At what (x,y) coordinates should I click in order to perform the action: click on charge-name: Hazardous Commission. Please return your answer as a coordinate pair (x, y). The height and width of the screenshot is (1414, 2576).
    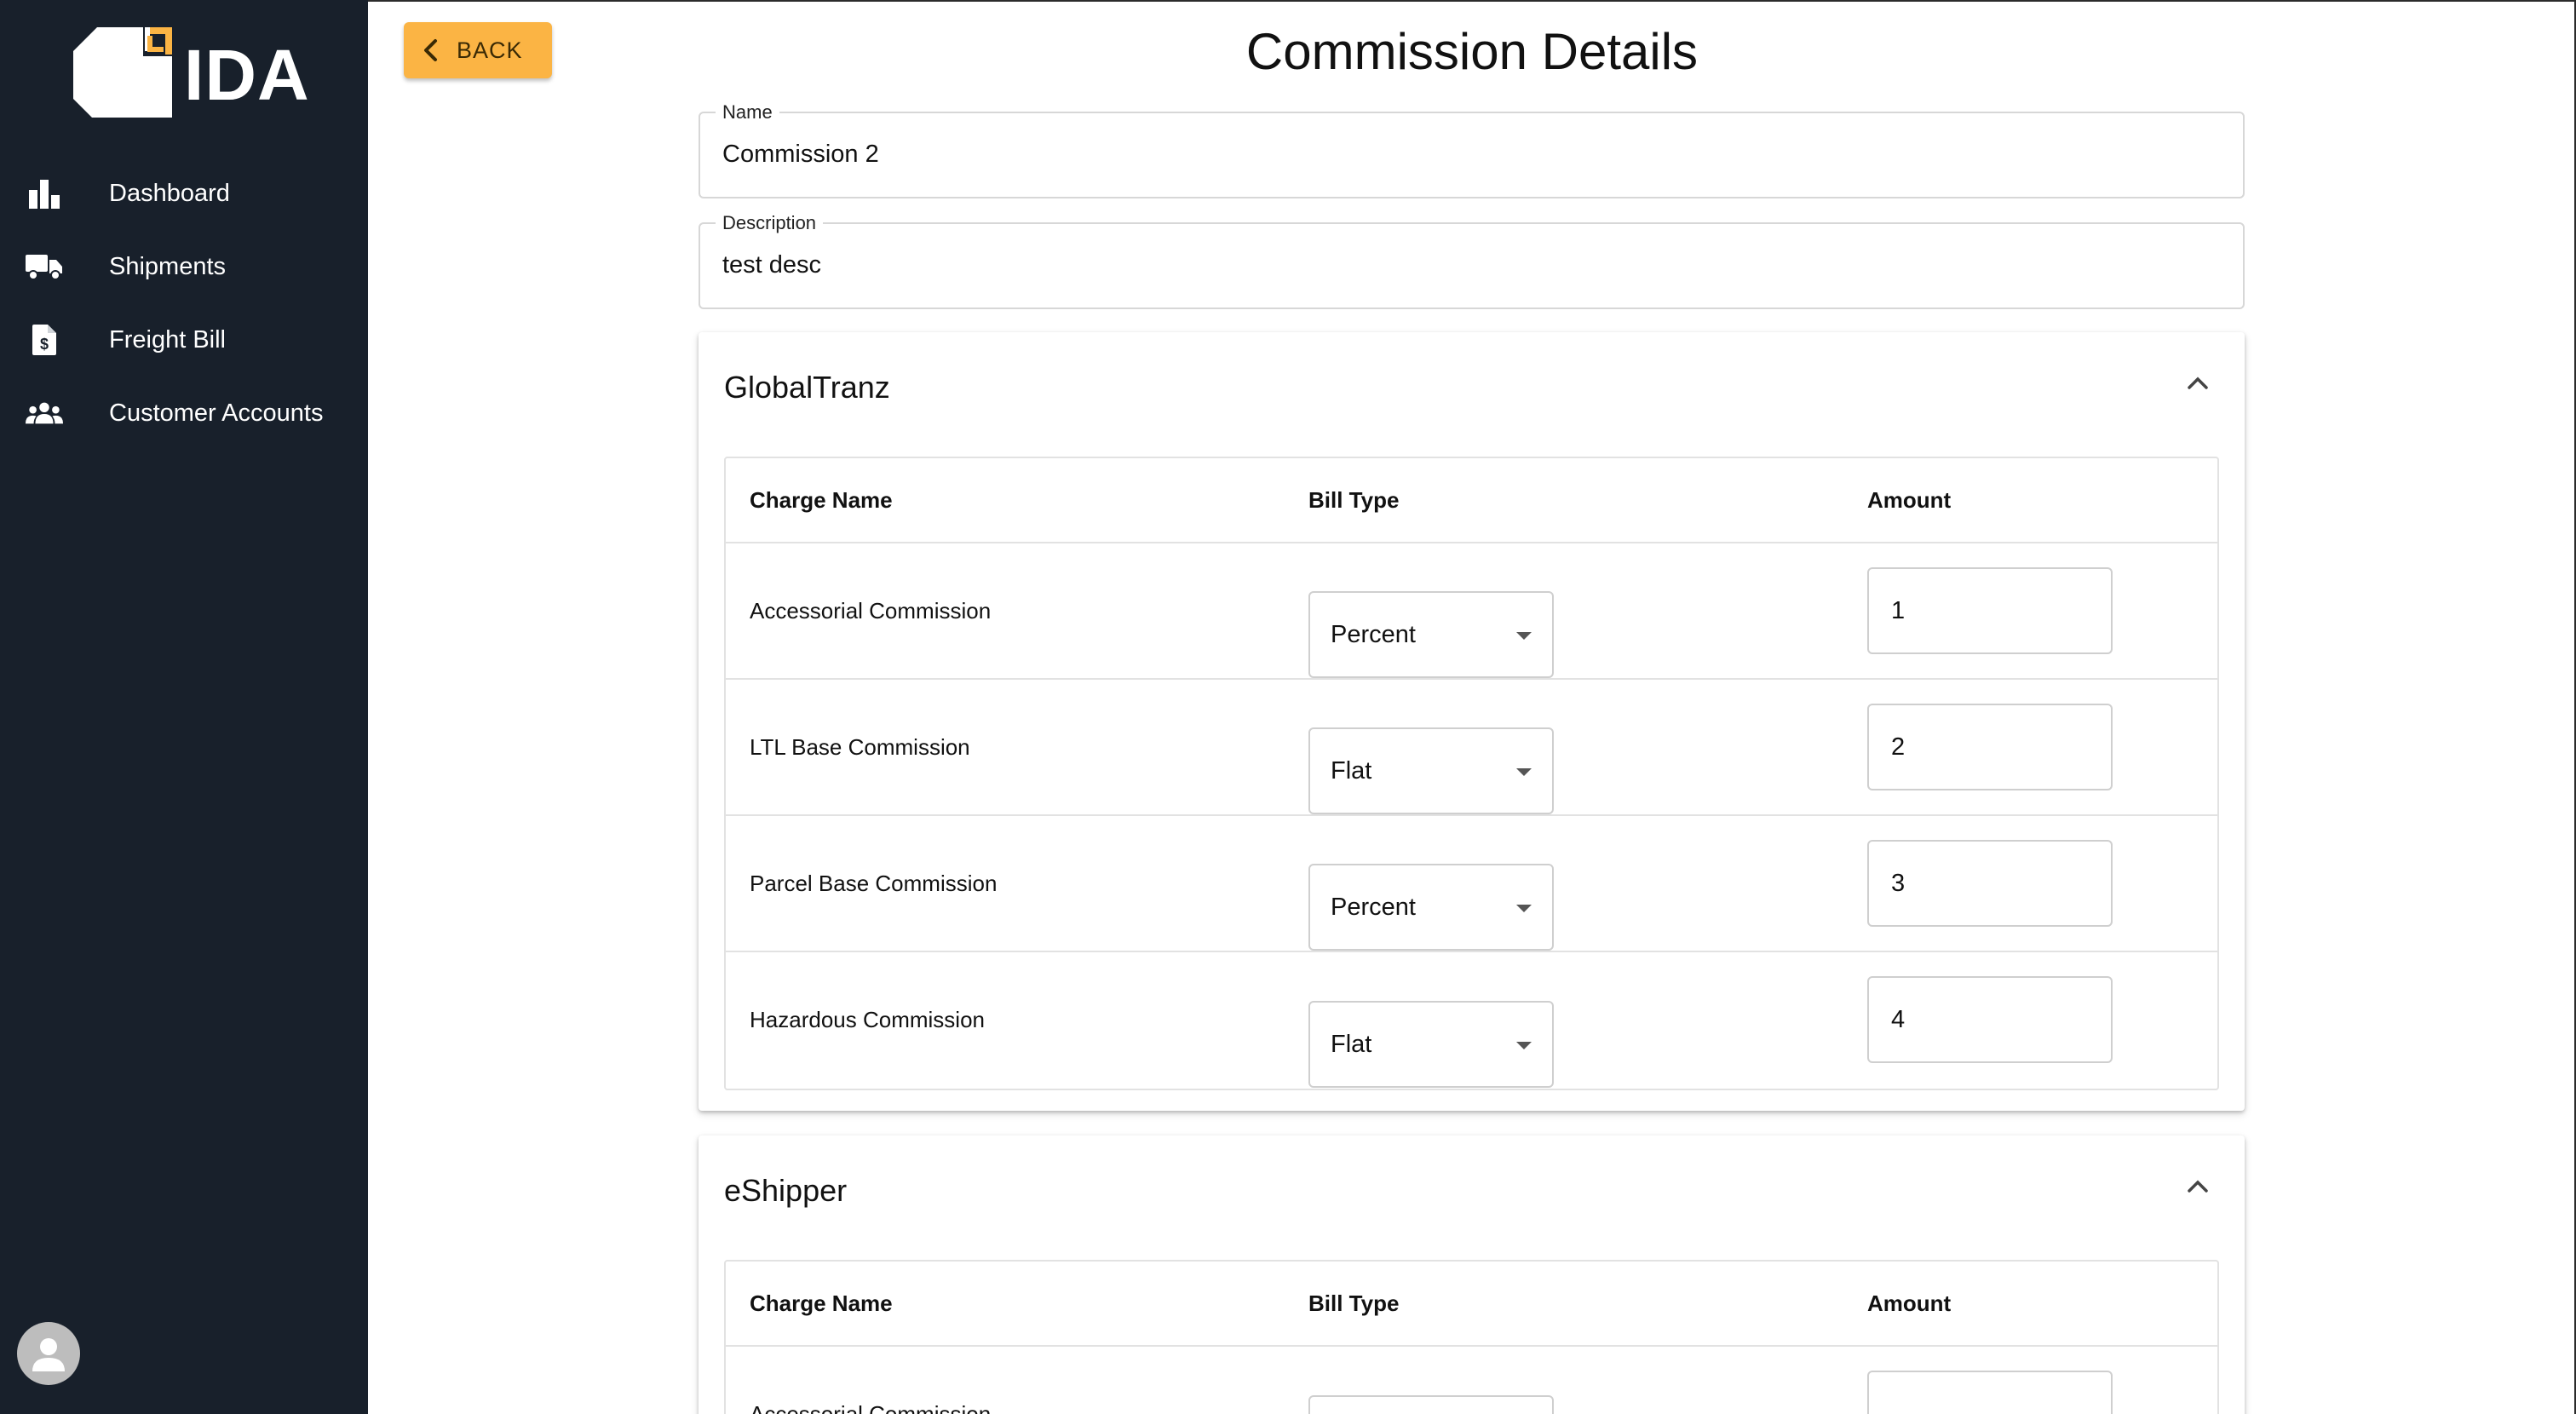
    Looking at the image, I should click on (868, 1019).